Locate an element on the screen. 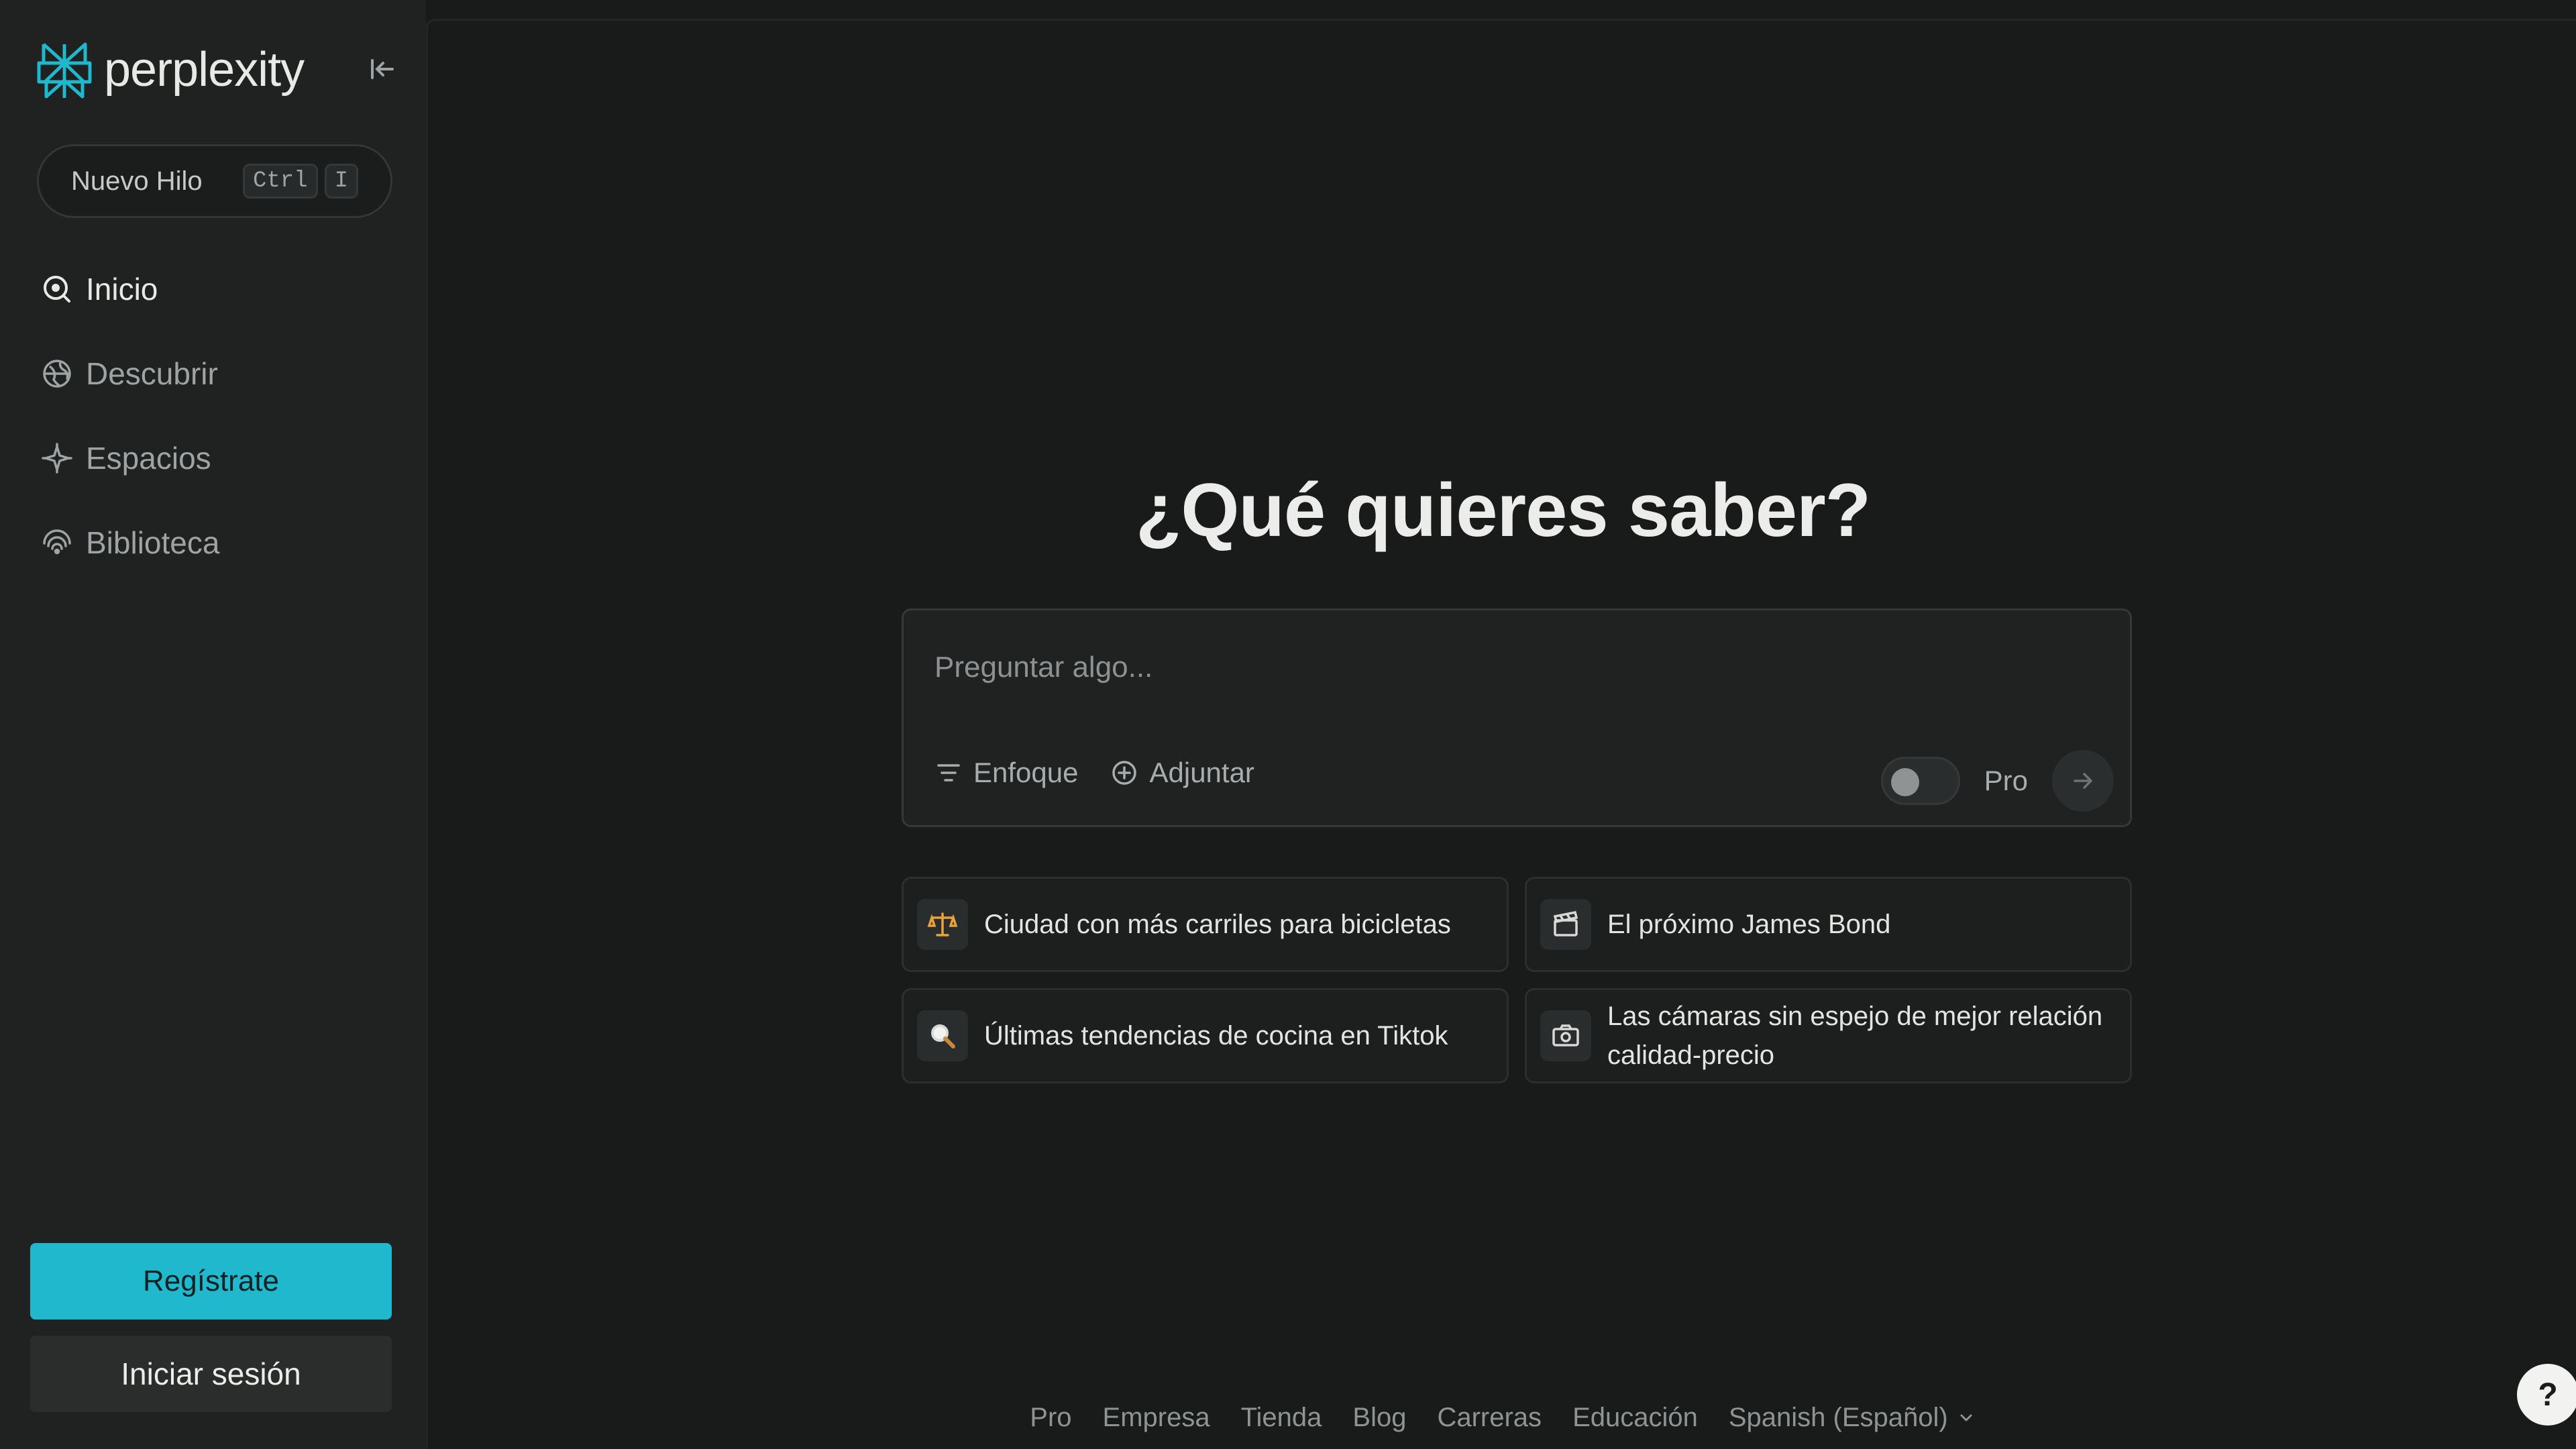 The width and height of the screenshot is (2576, 1449). globe-icon is located at coordinates (57, 374).